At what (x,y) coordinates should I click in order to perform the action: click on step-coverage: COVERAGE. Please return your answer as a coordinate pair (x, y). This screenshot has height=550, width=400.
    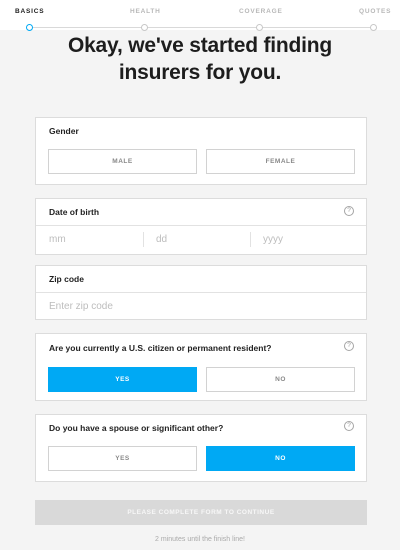
    Looking at the image, I should click on (261, 11).